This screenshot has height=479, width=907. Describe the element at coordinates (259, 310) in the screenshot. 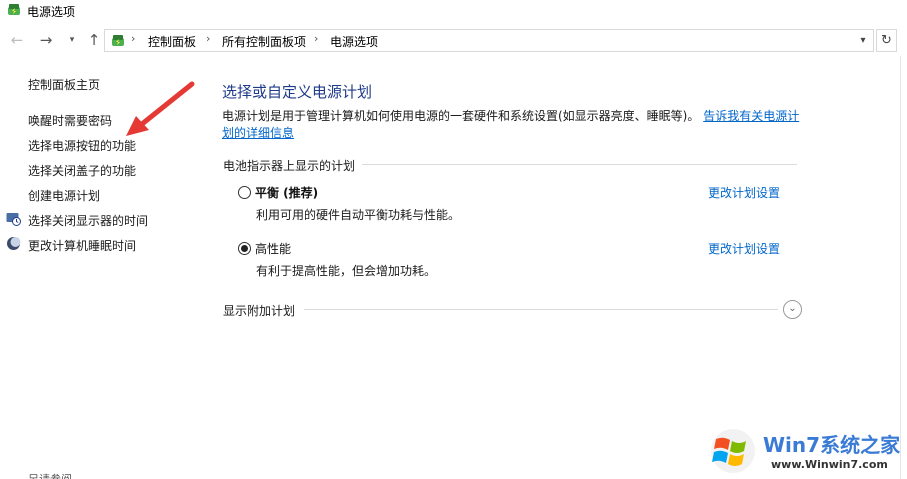

I see `show-additional-plans-label: 显示附加计划` at that location.